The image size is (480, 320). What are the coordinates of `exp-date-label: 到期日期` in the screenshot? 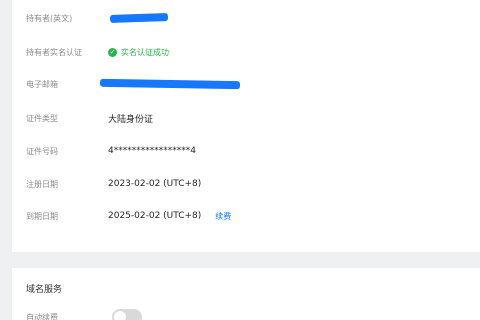 It's located at (42, 216).